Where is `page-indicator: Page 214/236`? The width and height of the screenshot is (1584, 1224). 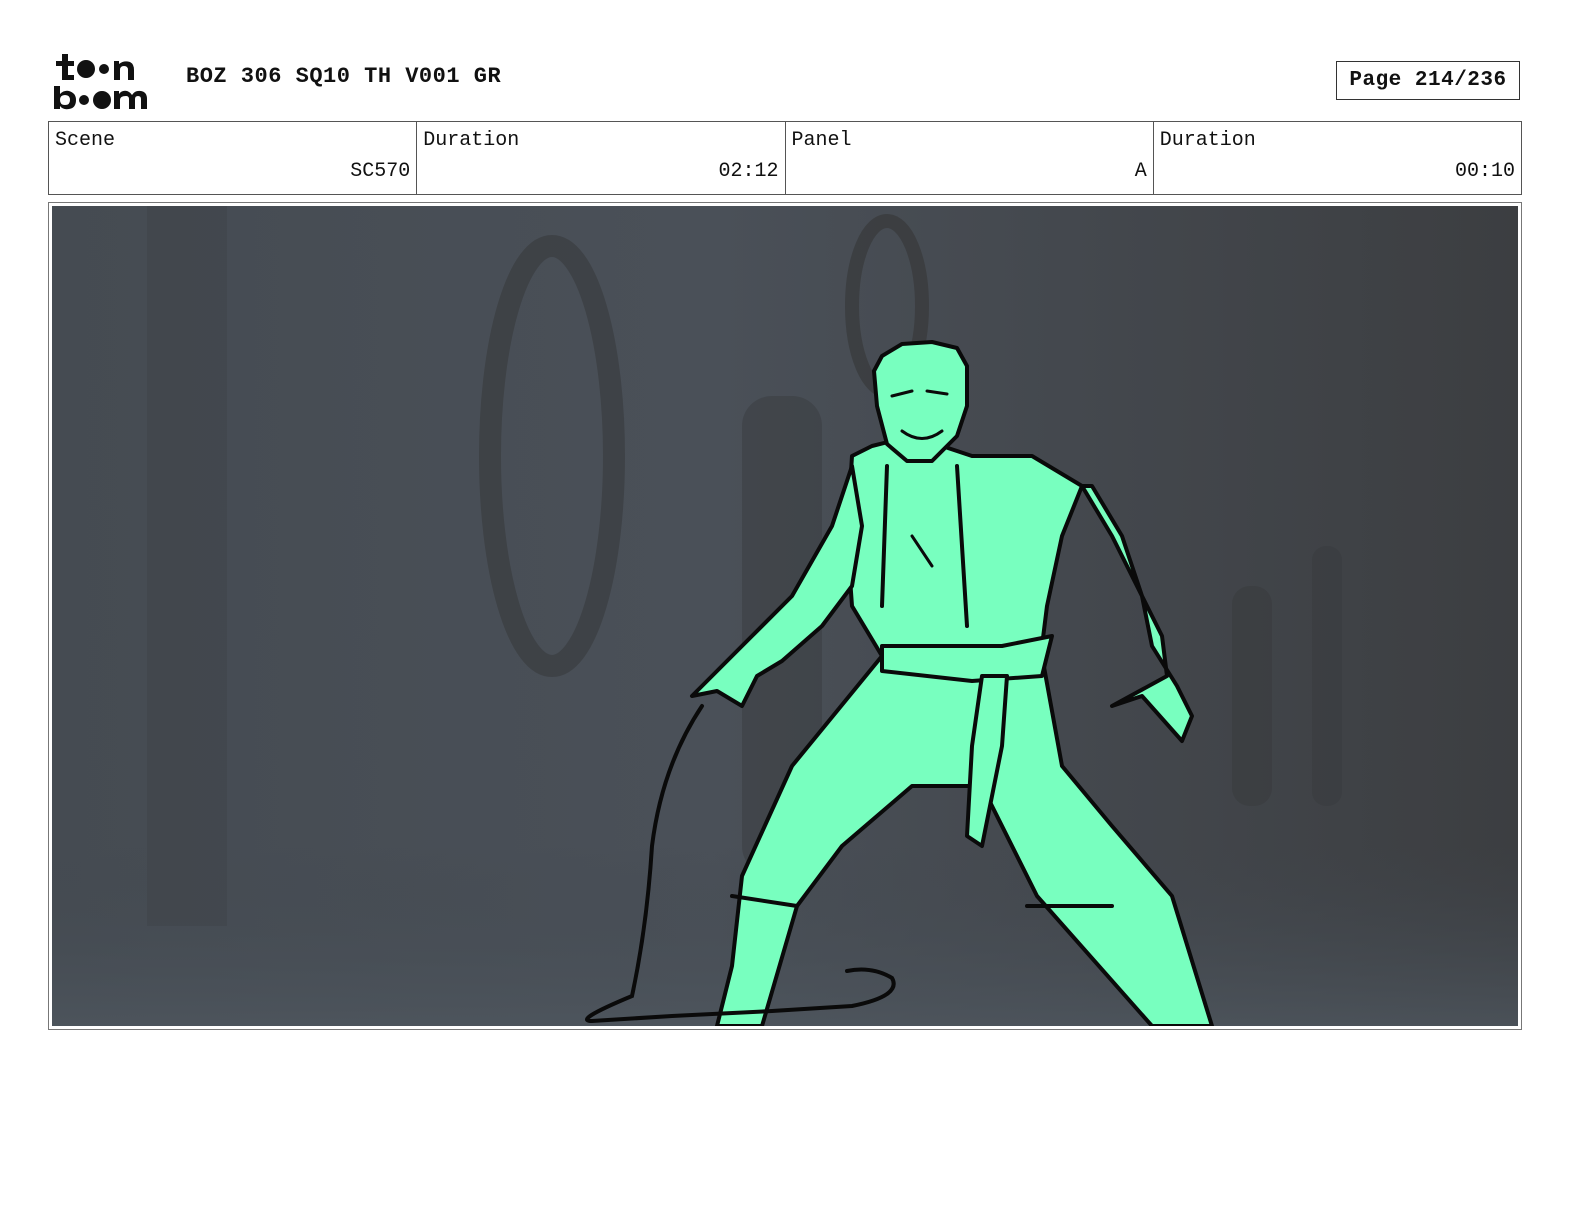 page-indicator: Page 214/236 is located at coordinates (1428, 80).